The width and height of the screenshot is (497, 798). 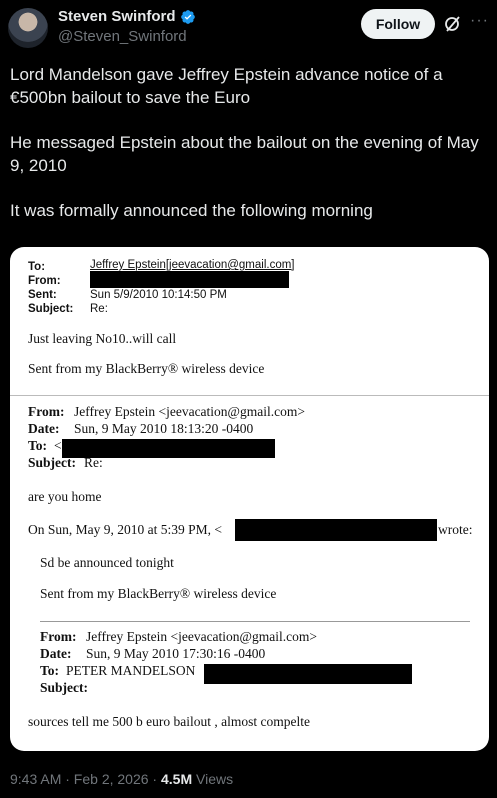 What do you see at coordinates (158, 593) in the screenshot?
I see `quoted-footer: Sent from my BlackBerry® wireless device` at bounding box center [158, 593].